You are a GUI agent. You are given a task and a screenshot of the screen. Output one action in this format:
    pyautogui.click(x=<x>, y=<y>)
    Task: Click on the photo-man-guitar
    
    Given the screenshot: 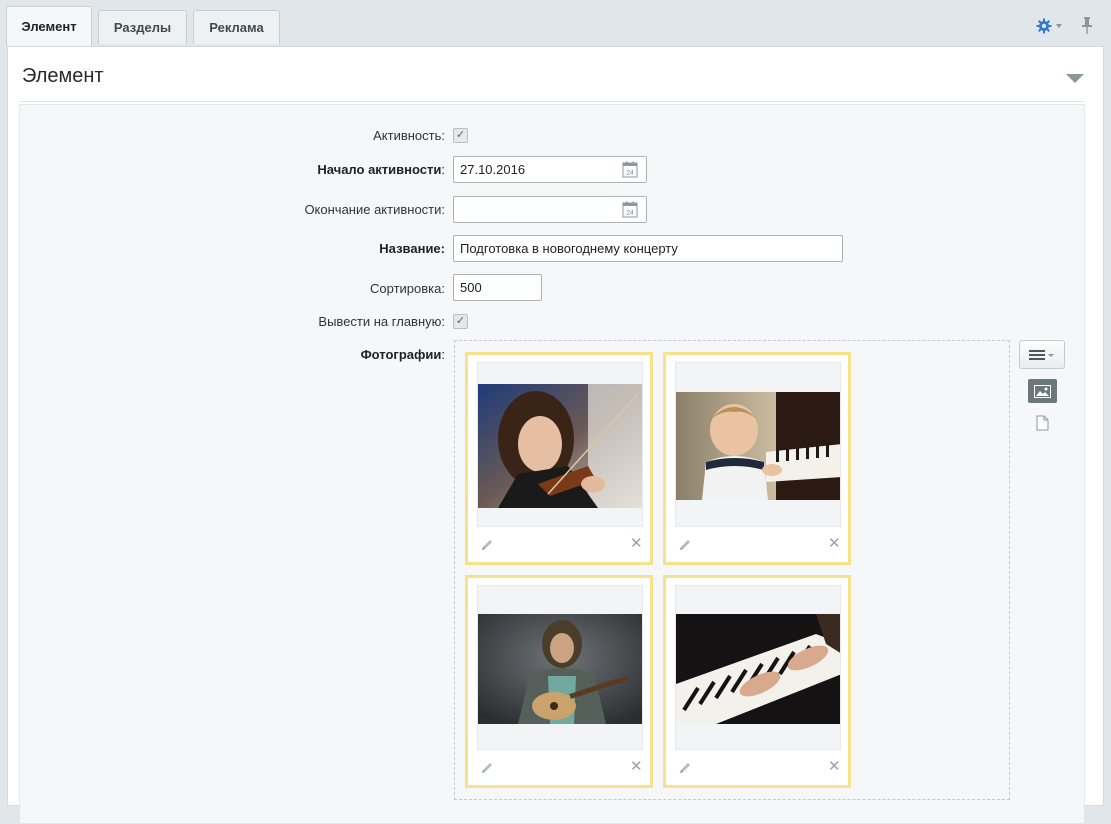 What is the action you would take?
    pyautogui.click(x=560, y=669)
    